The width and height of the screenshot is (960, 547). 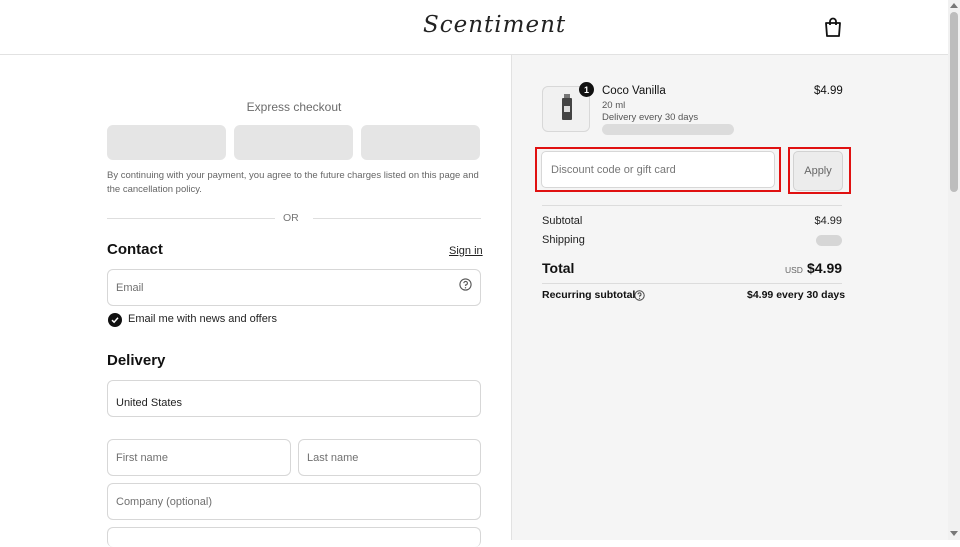 I want to click on scroll-up-icon, so click(x=954, y=5).